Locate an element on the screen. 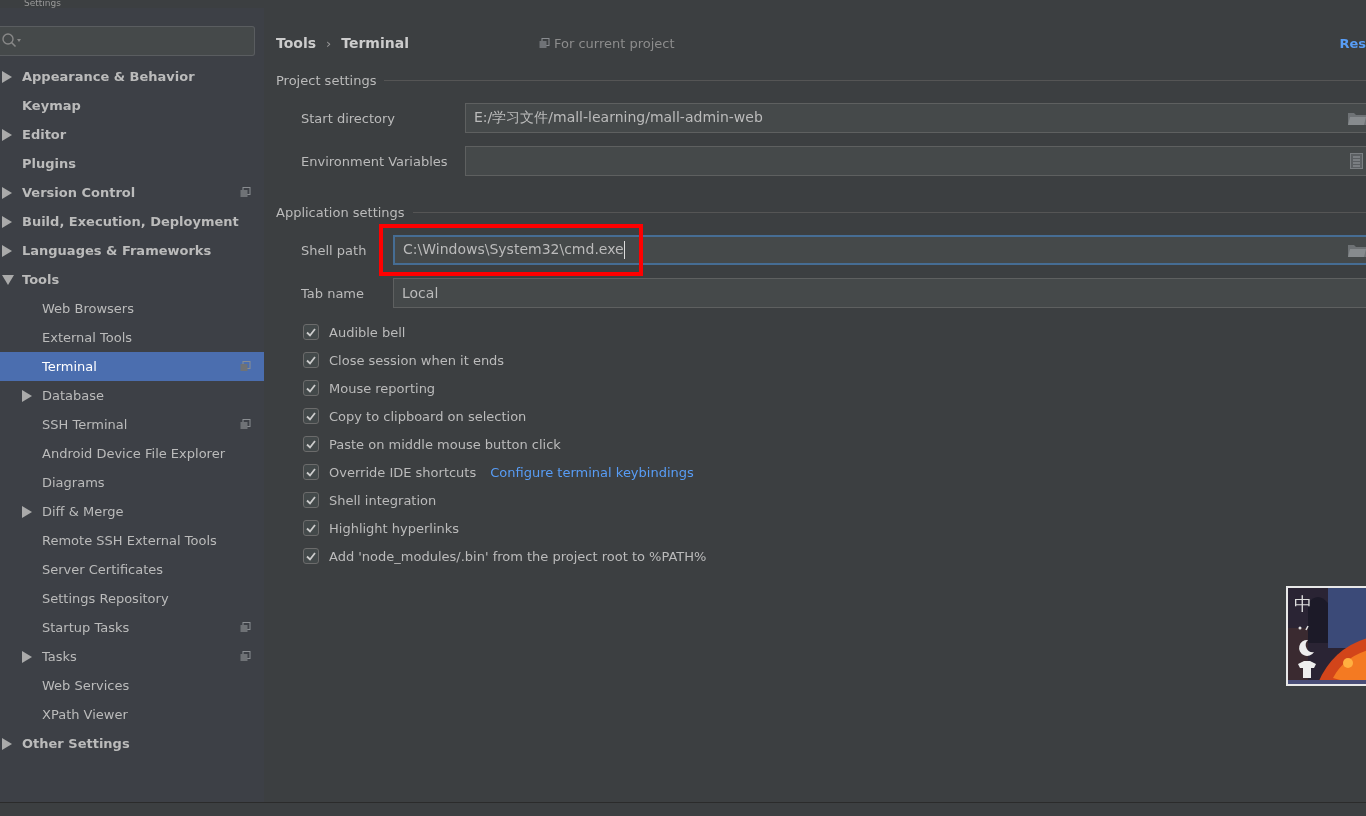 Image resolution: width=1366 pixels, height=816 pixels. breadcrumb-item: Tools is located at coordinates (296, 43).